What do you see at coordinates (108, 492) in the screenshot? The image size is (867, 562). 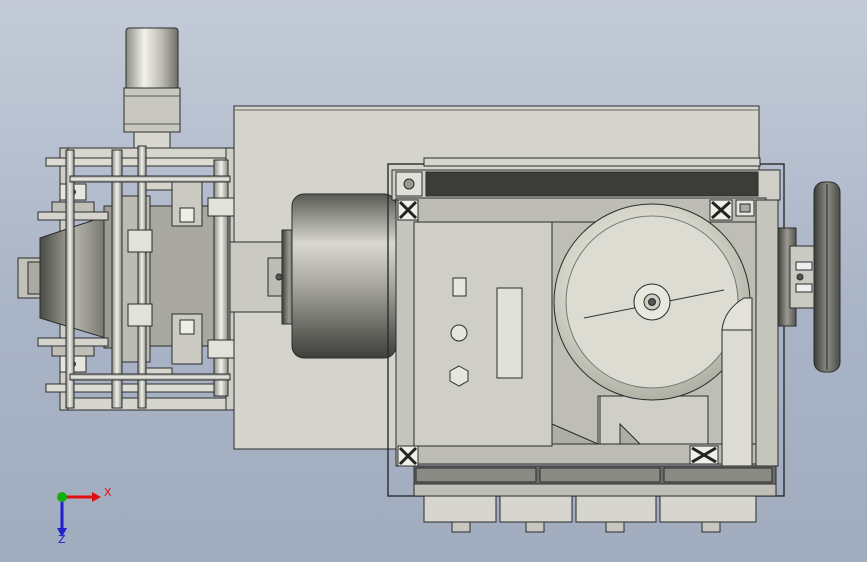 I see `x-axis-label: X` at bounding box center [108, 492].